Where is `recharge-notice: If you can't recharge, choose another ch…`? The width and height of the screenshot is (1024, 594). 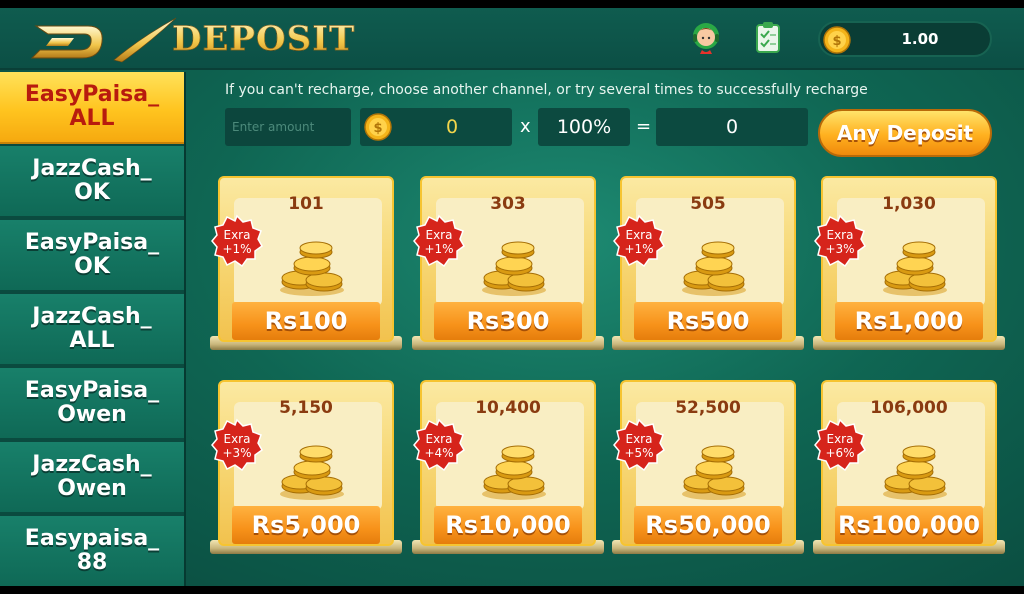
recharge-notice: If you can't recharge, choose another ch… is located at coordinates (546, 90).